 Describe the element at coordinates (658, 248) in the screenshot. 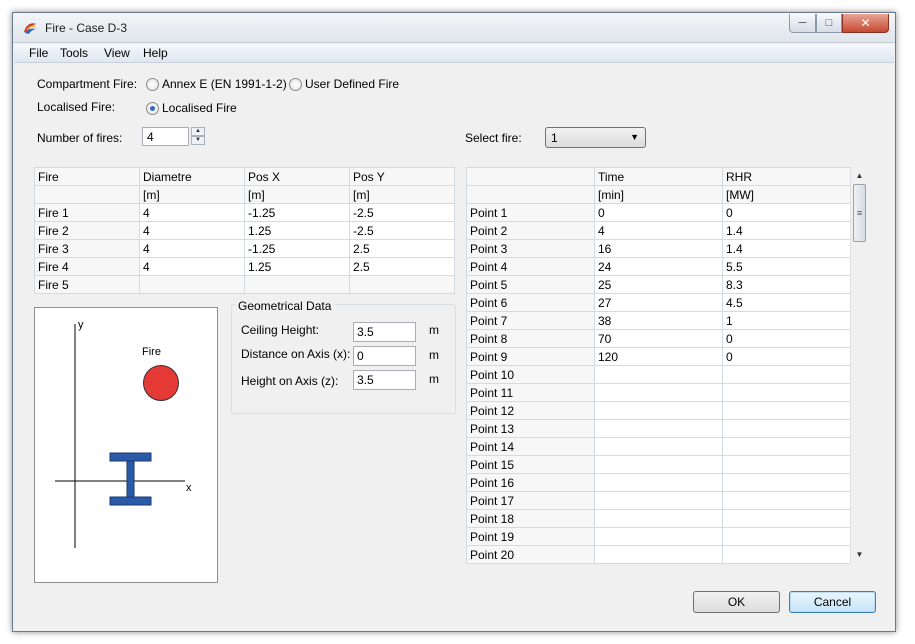

I see `table-cell: 16` at that location.